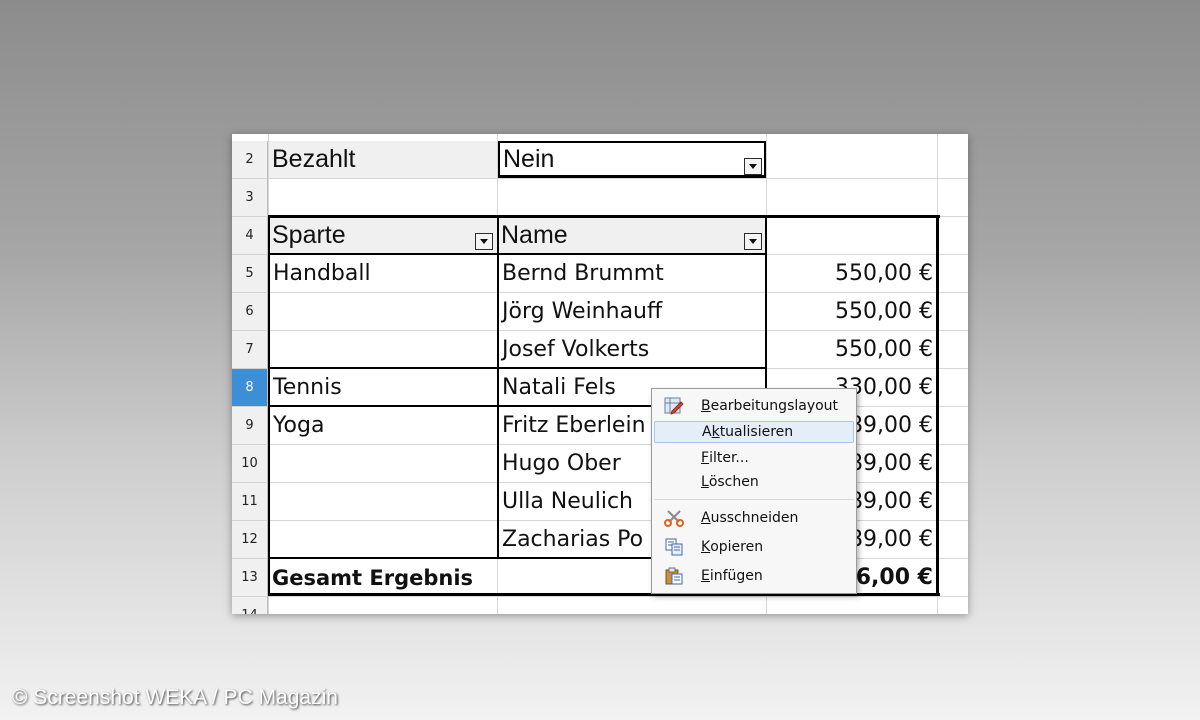 The width and height of the screenshot is (1200, 720). What do you see at coordinates (175, 697) in the screenshot?
I see `copyright-notice: © Screenshot WEKA / PC Magazin` at bounding box center [175, 697].